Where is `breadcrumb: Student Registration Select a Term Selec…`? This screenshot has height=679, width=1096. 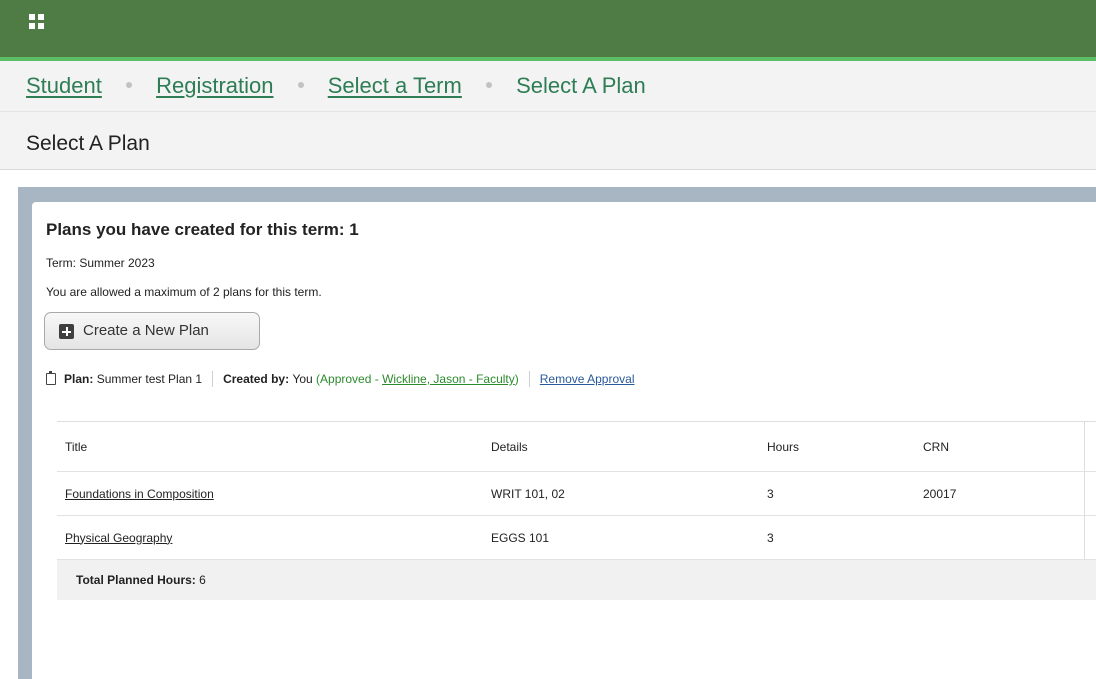
breadcrumb: Student Registration Select a Term Selec… is located at coordinates (336, 86).